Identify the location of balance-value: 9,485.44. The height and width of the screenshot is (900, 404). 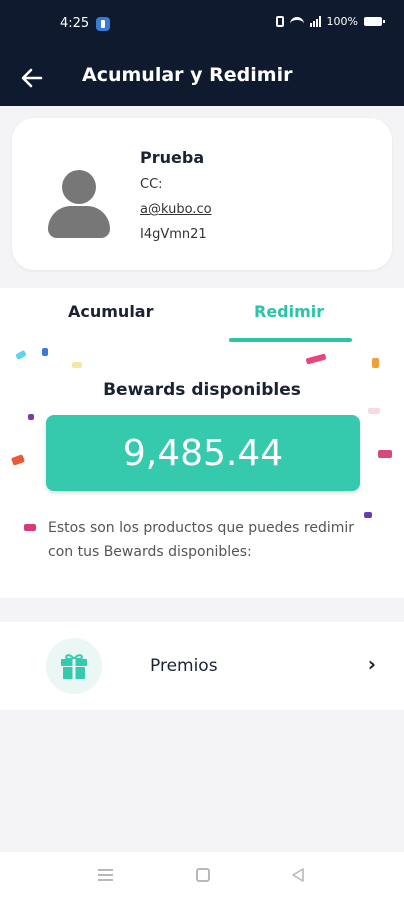
(203, 453).